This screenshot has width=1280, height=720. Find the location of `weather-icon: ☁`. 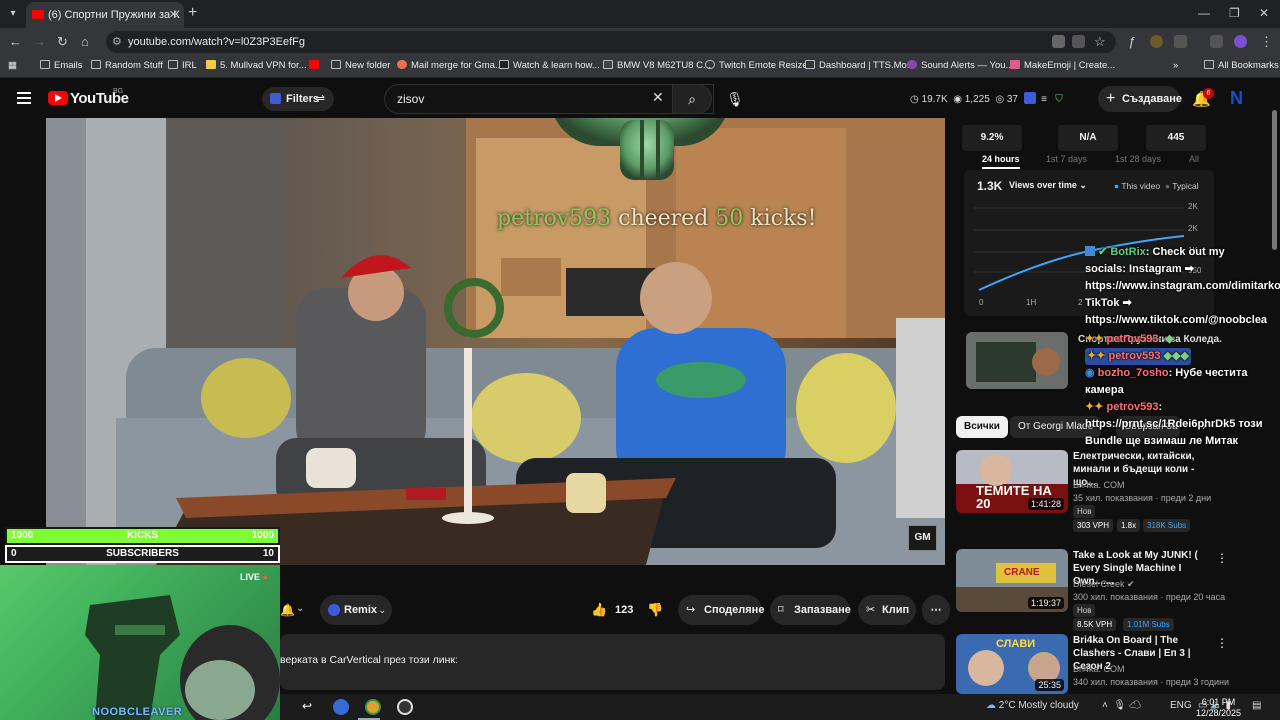

weather-icon: ☁ is located at coordinates (991, 705).